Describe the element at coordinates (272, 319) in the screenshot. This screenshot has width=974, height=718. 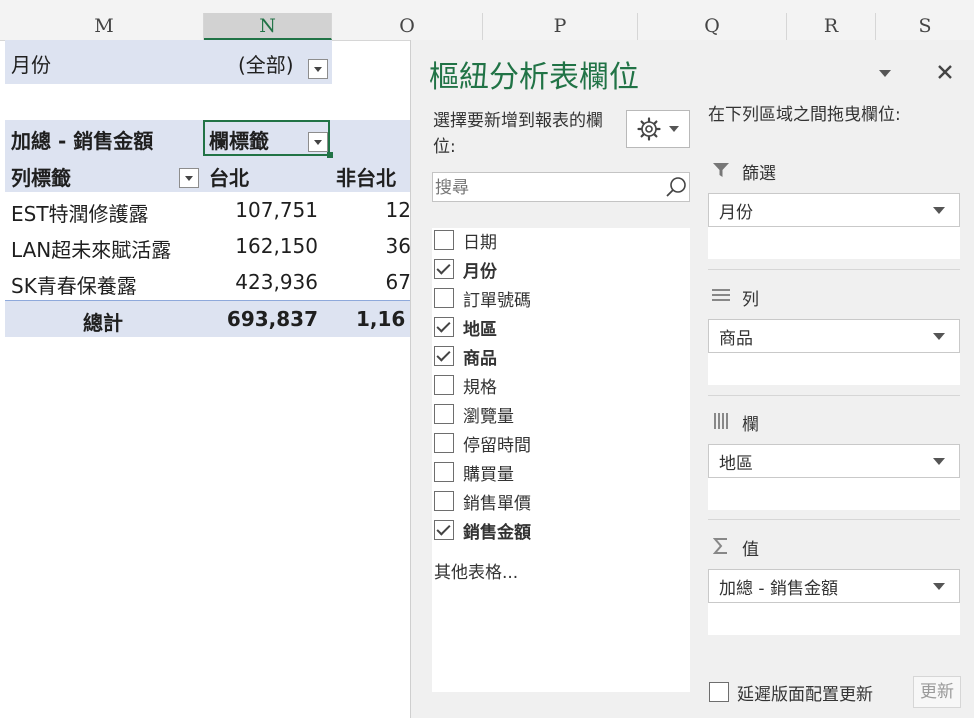
I see `total-value-taipei: 693,837` at that location.